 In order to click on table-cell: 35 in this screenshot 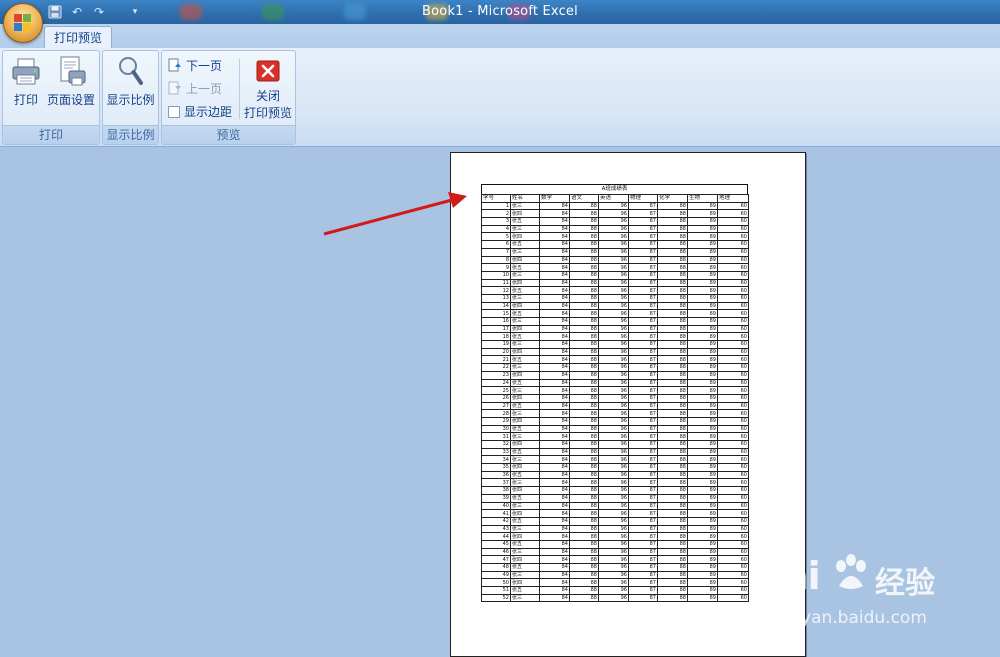, I will do `click(496, 467)`.